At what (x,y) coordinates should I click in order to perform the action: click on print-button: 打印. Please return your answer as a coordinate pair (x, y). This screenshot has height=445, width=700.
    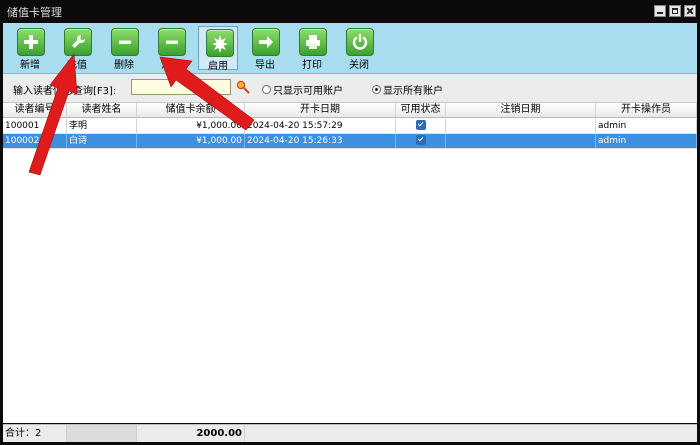
    Looking at the image, I should click on (312, 48).